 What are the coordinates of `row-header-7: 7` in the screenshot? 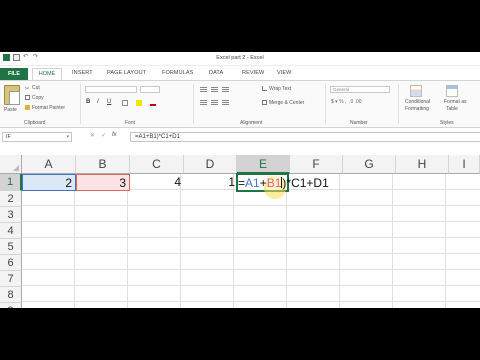 It's located at (11, 279).